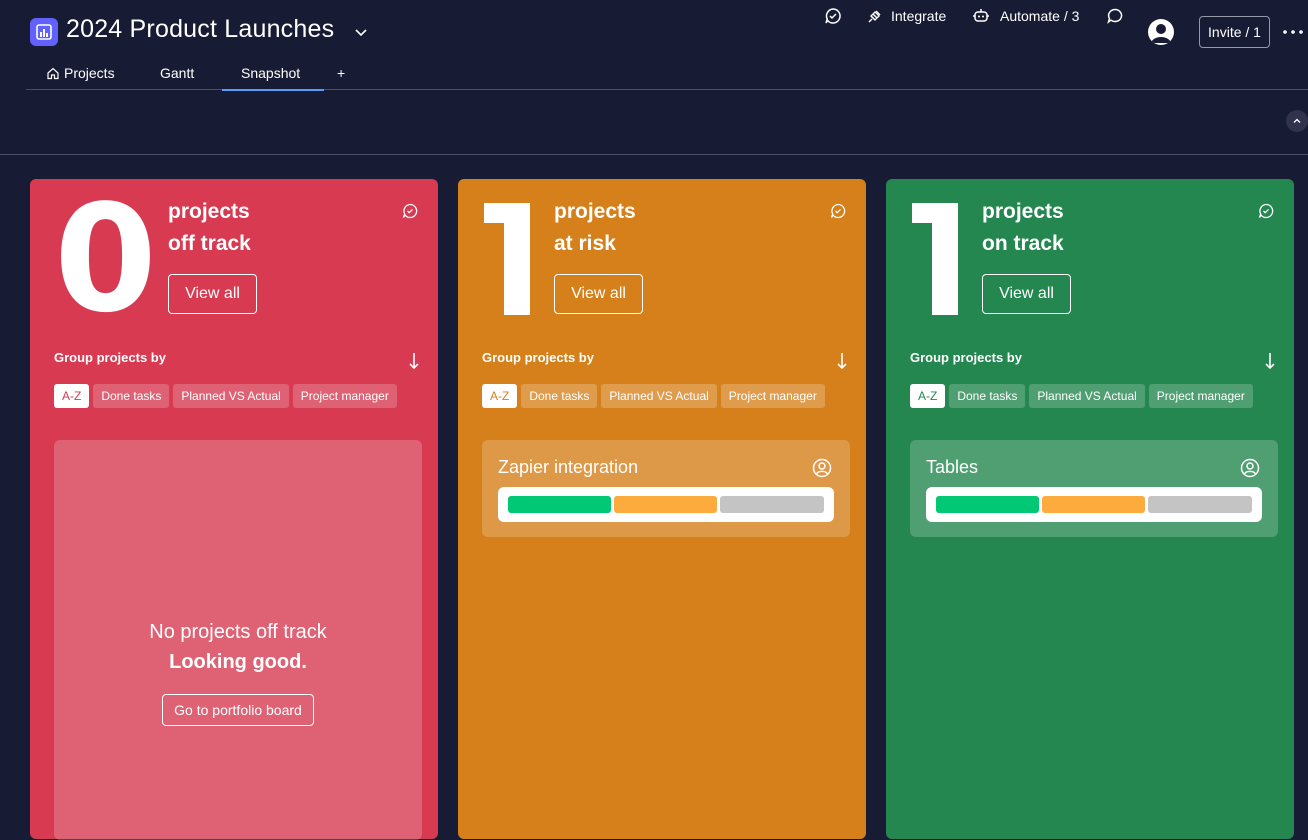 Image resolution: width=1308 pixels, height=840 pixels. I want to click on off-track-heading: projects off track, so click(209, 228).